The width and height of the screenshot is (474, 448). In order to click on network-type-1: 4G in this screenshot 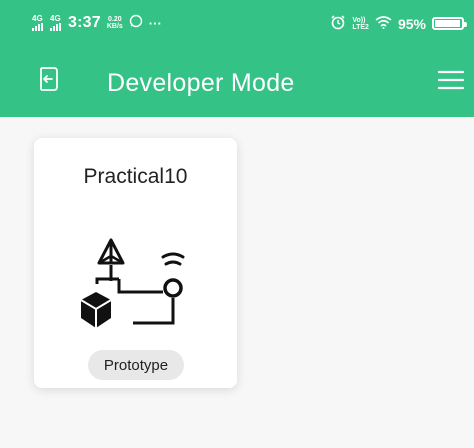, I will do `click(37, 18)`.